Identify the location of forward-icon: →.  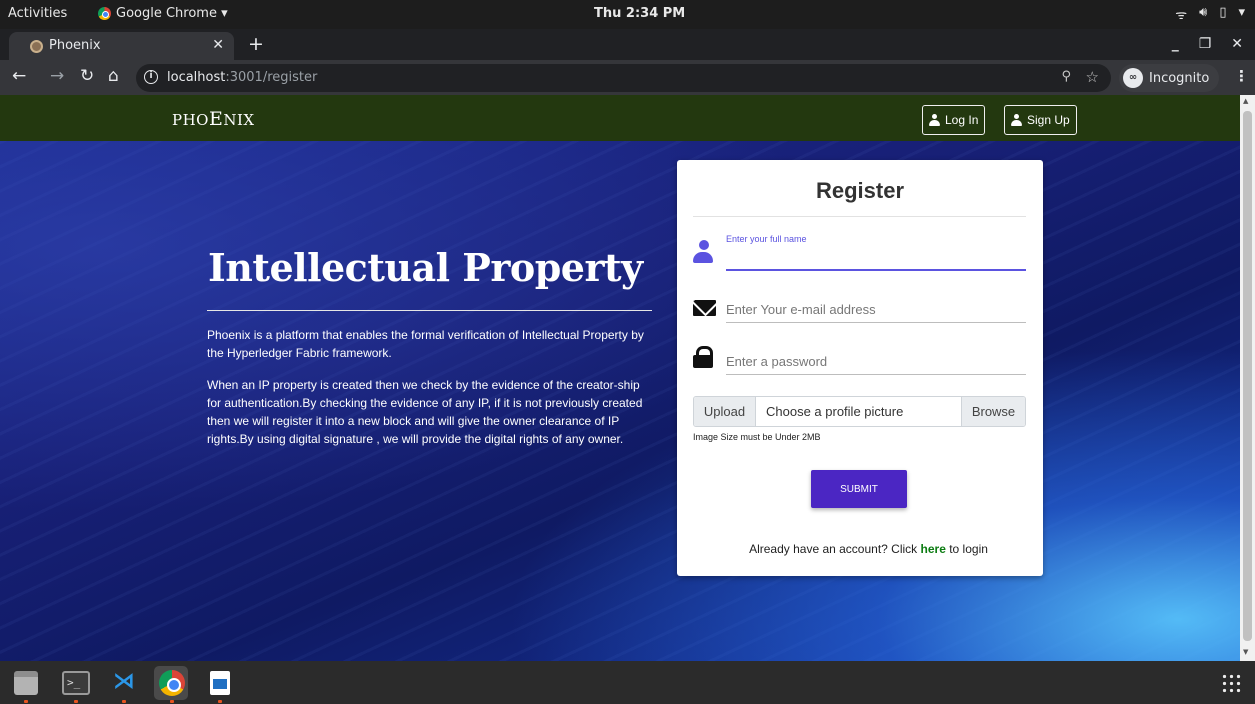
(57, 76).